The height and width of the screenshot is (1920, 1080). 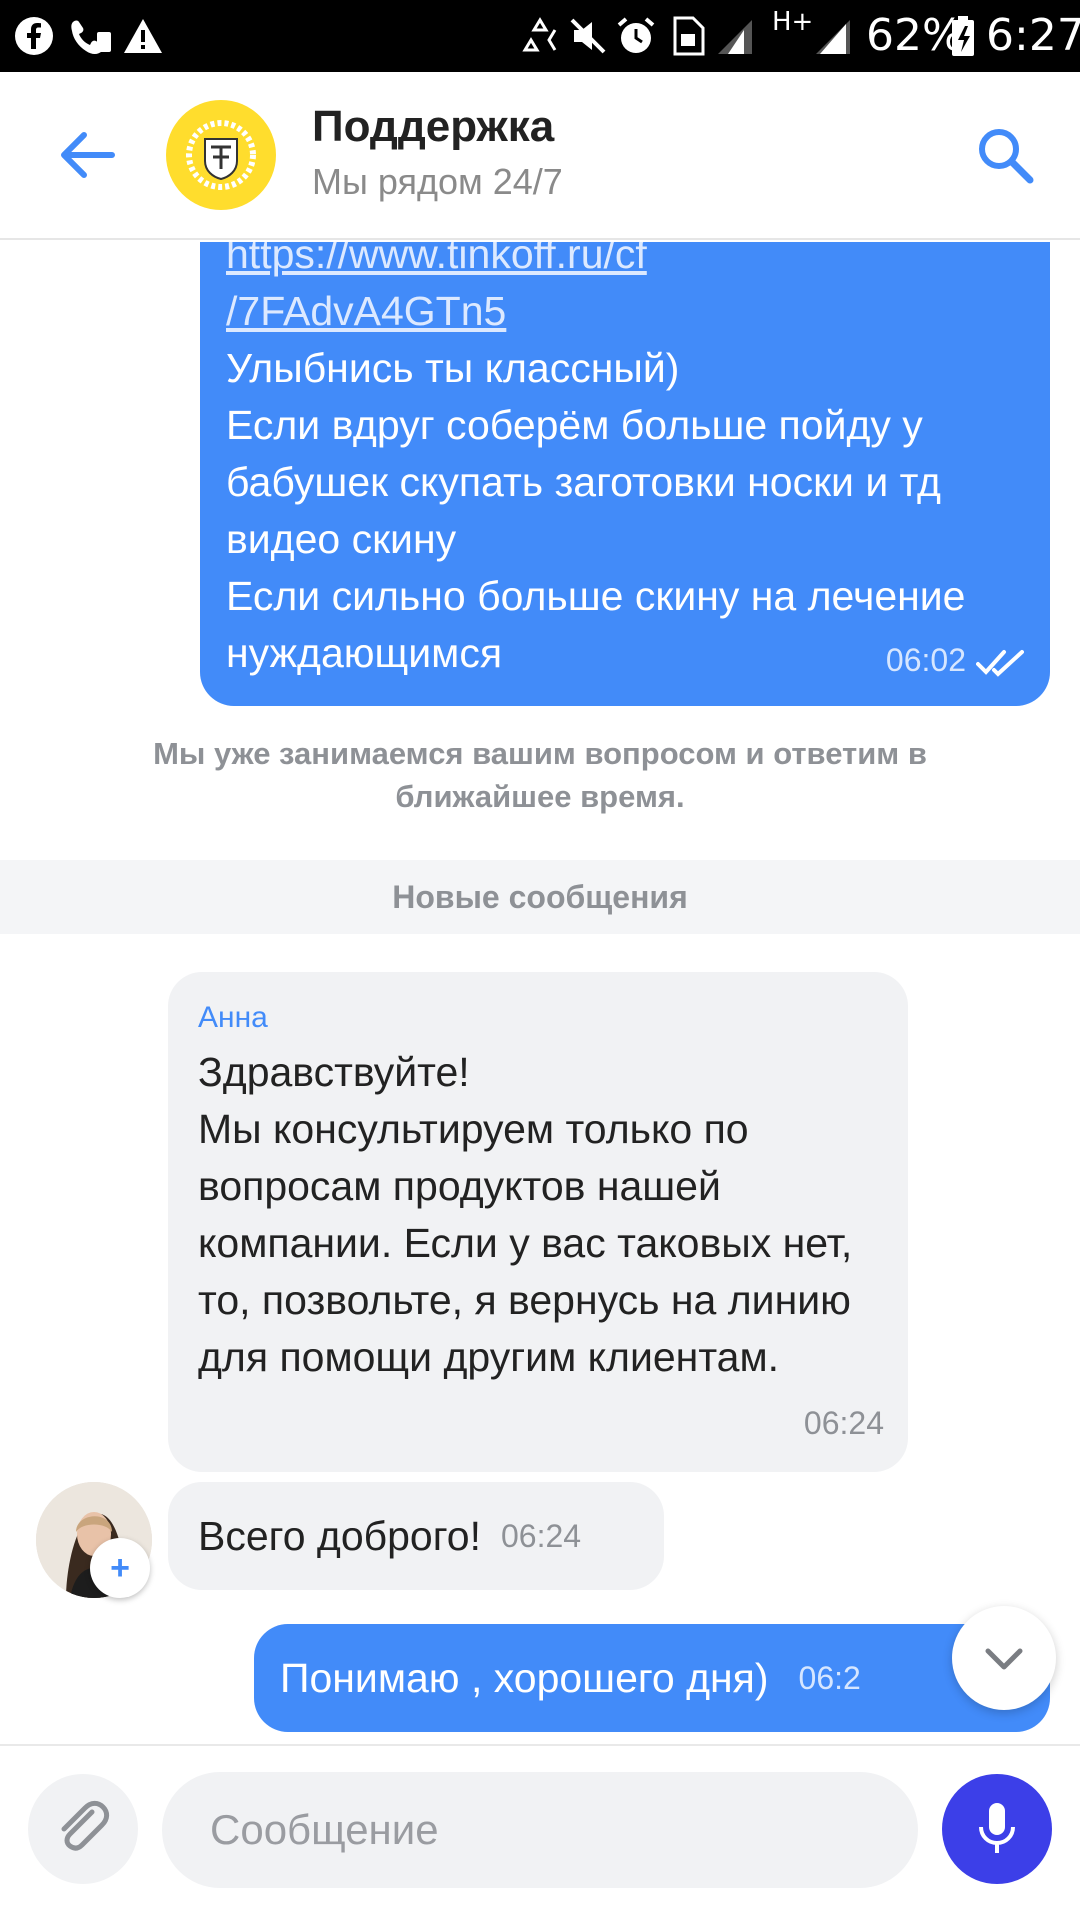 I want to click on network-type-label: H+, so click(x=793, y=22).